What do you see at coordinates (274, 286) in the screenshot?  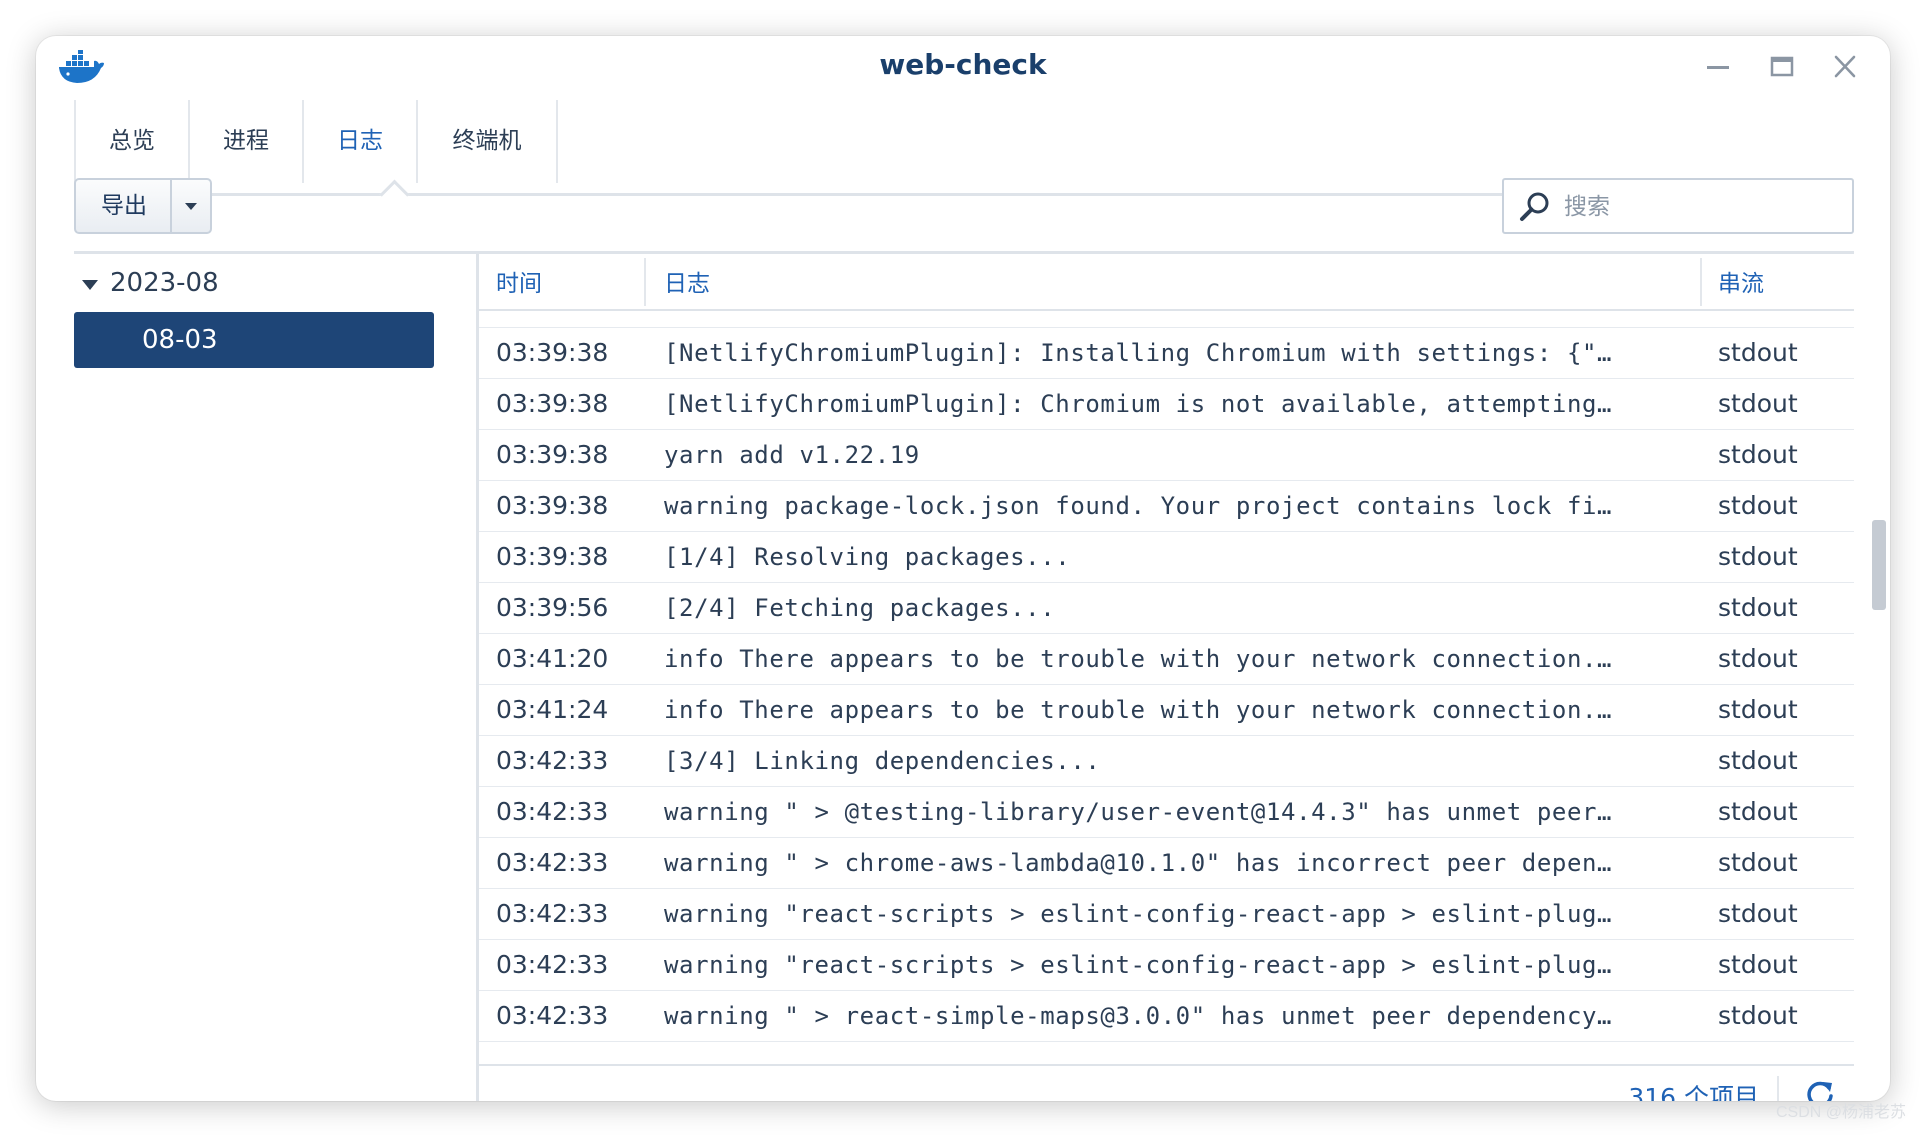 I see `tree-group-2023-08: 2023-08` at bounding box center [274, 286].